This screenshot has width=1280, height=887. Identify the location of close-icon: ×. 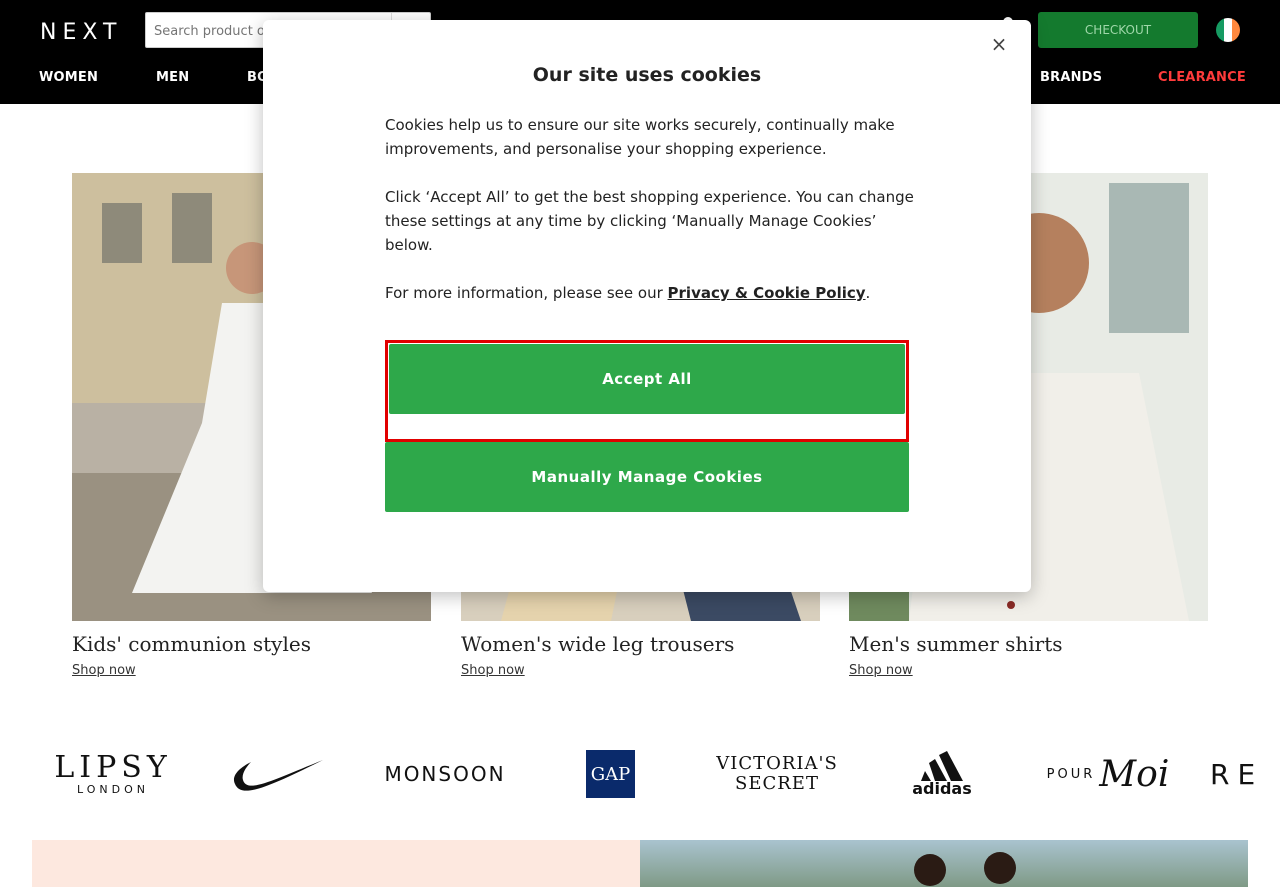
(999, 44).